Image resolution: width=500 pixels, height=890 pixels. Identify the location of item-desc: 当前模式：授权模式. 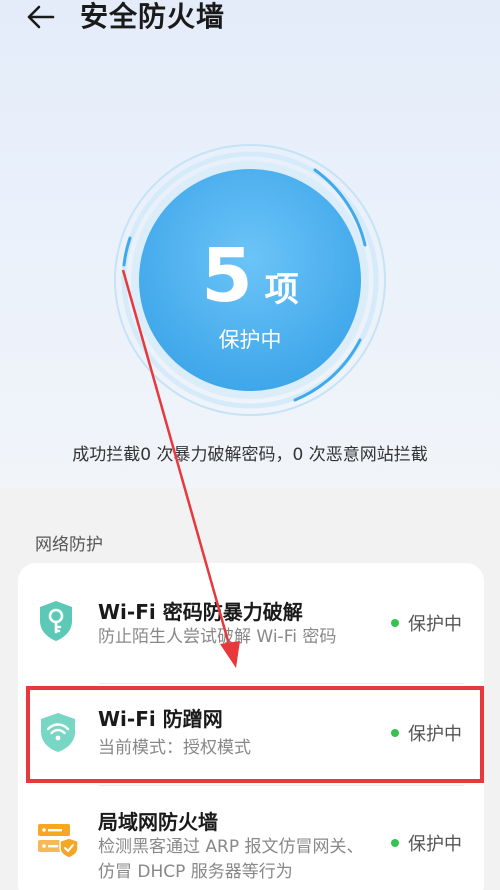
(174, 748).